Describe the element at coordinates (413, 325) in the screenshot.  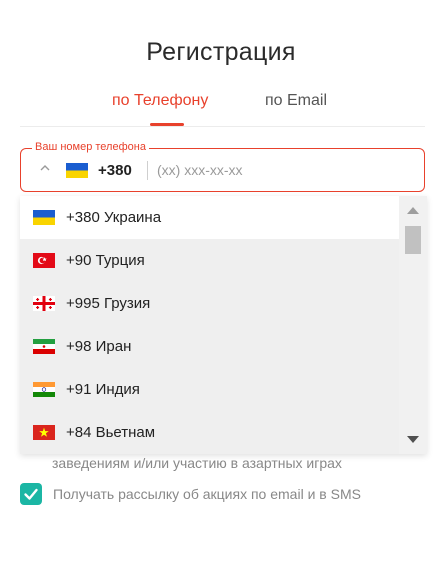
I see `dropdown-scrollbar` at that location.